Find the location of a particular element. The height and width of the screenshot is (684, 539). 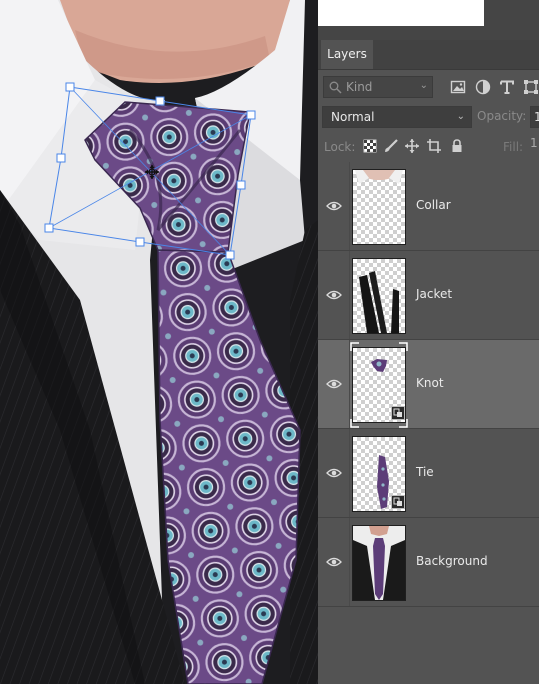

opacity-value: 1 is located at coordinates (536, 117).